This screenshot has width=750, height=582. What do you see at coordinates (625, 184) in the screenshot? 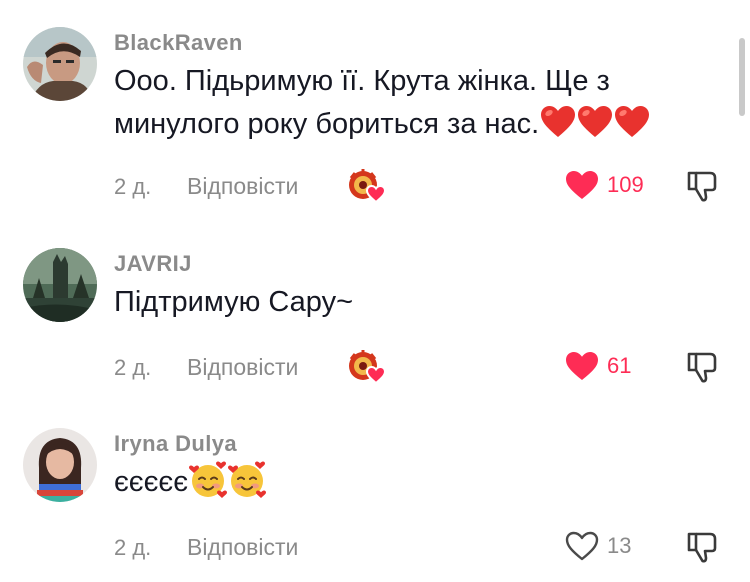
I see `like-count: 109` at bounding box center [625, 184].